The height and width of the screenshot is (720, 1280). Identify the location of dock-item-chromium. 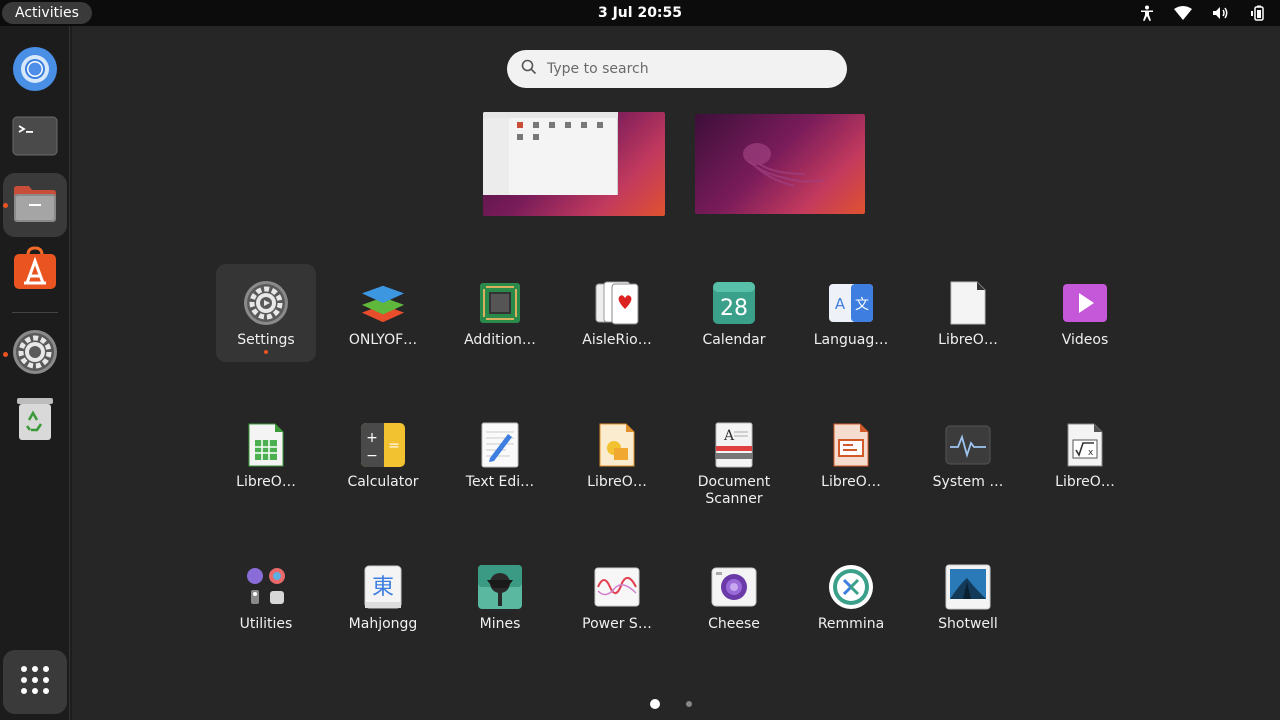
(35, 71).